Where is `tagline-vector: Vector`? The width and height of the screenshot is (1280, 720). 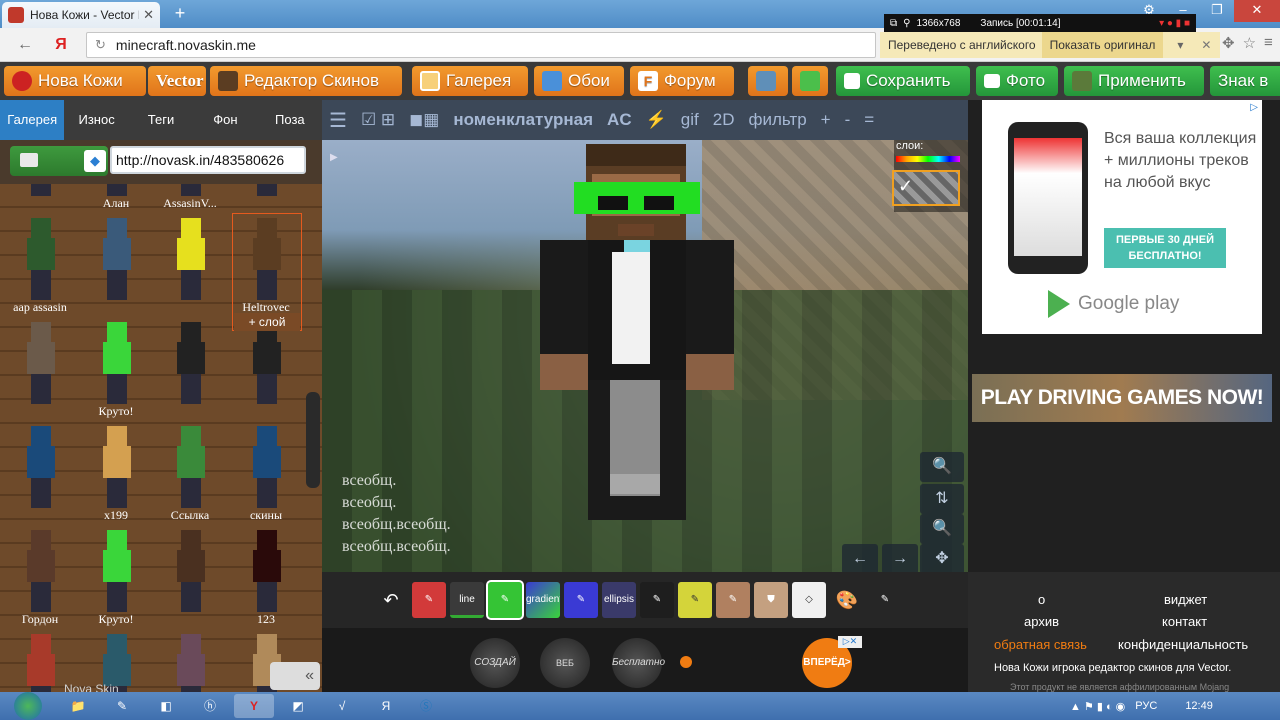 tagline-vector: Vector is located at coordinates (1213, 668).